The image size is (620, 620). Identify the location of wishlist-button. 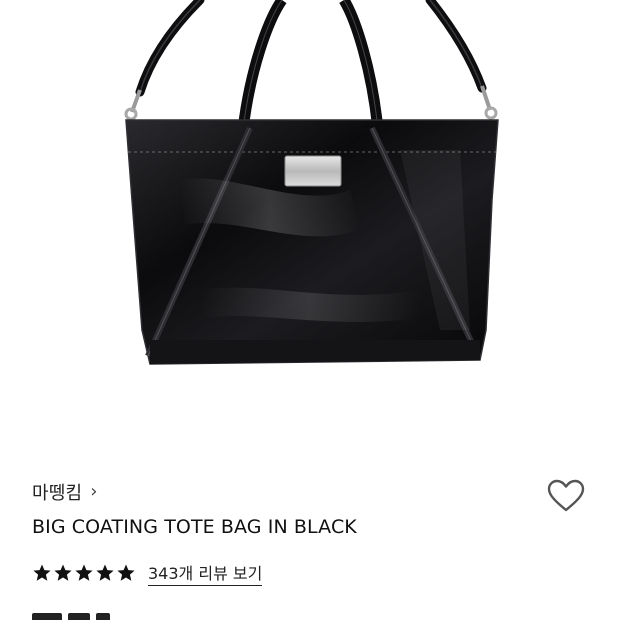
(566, 496).